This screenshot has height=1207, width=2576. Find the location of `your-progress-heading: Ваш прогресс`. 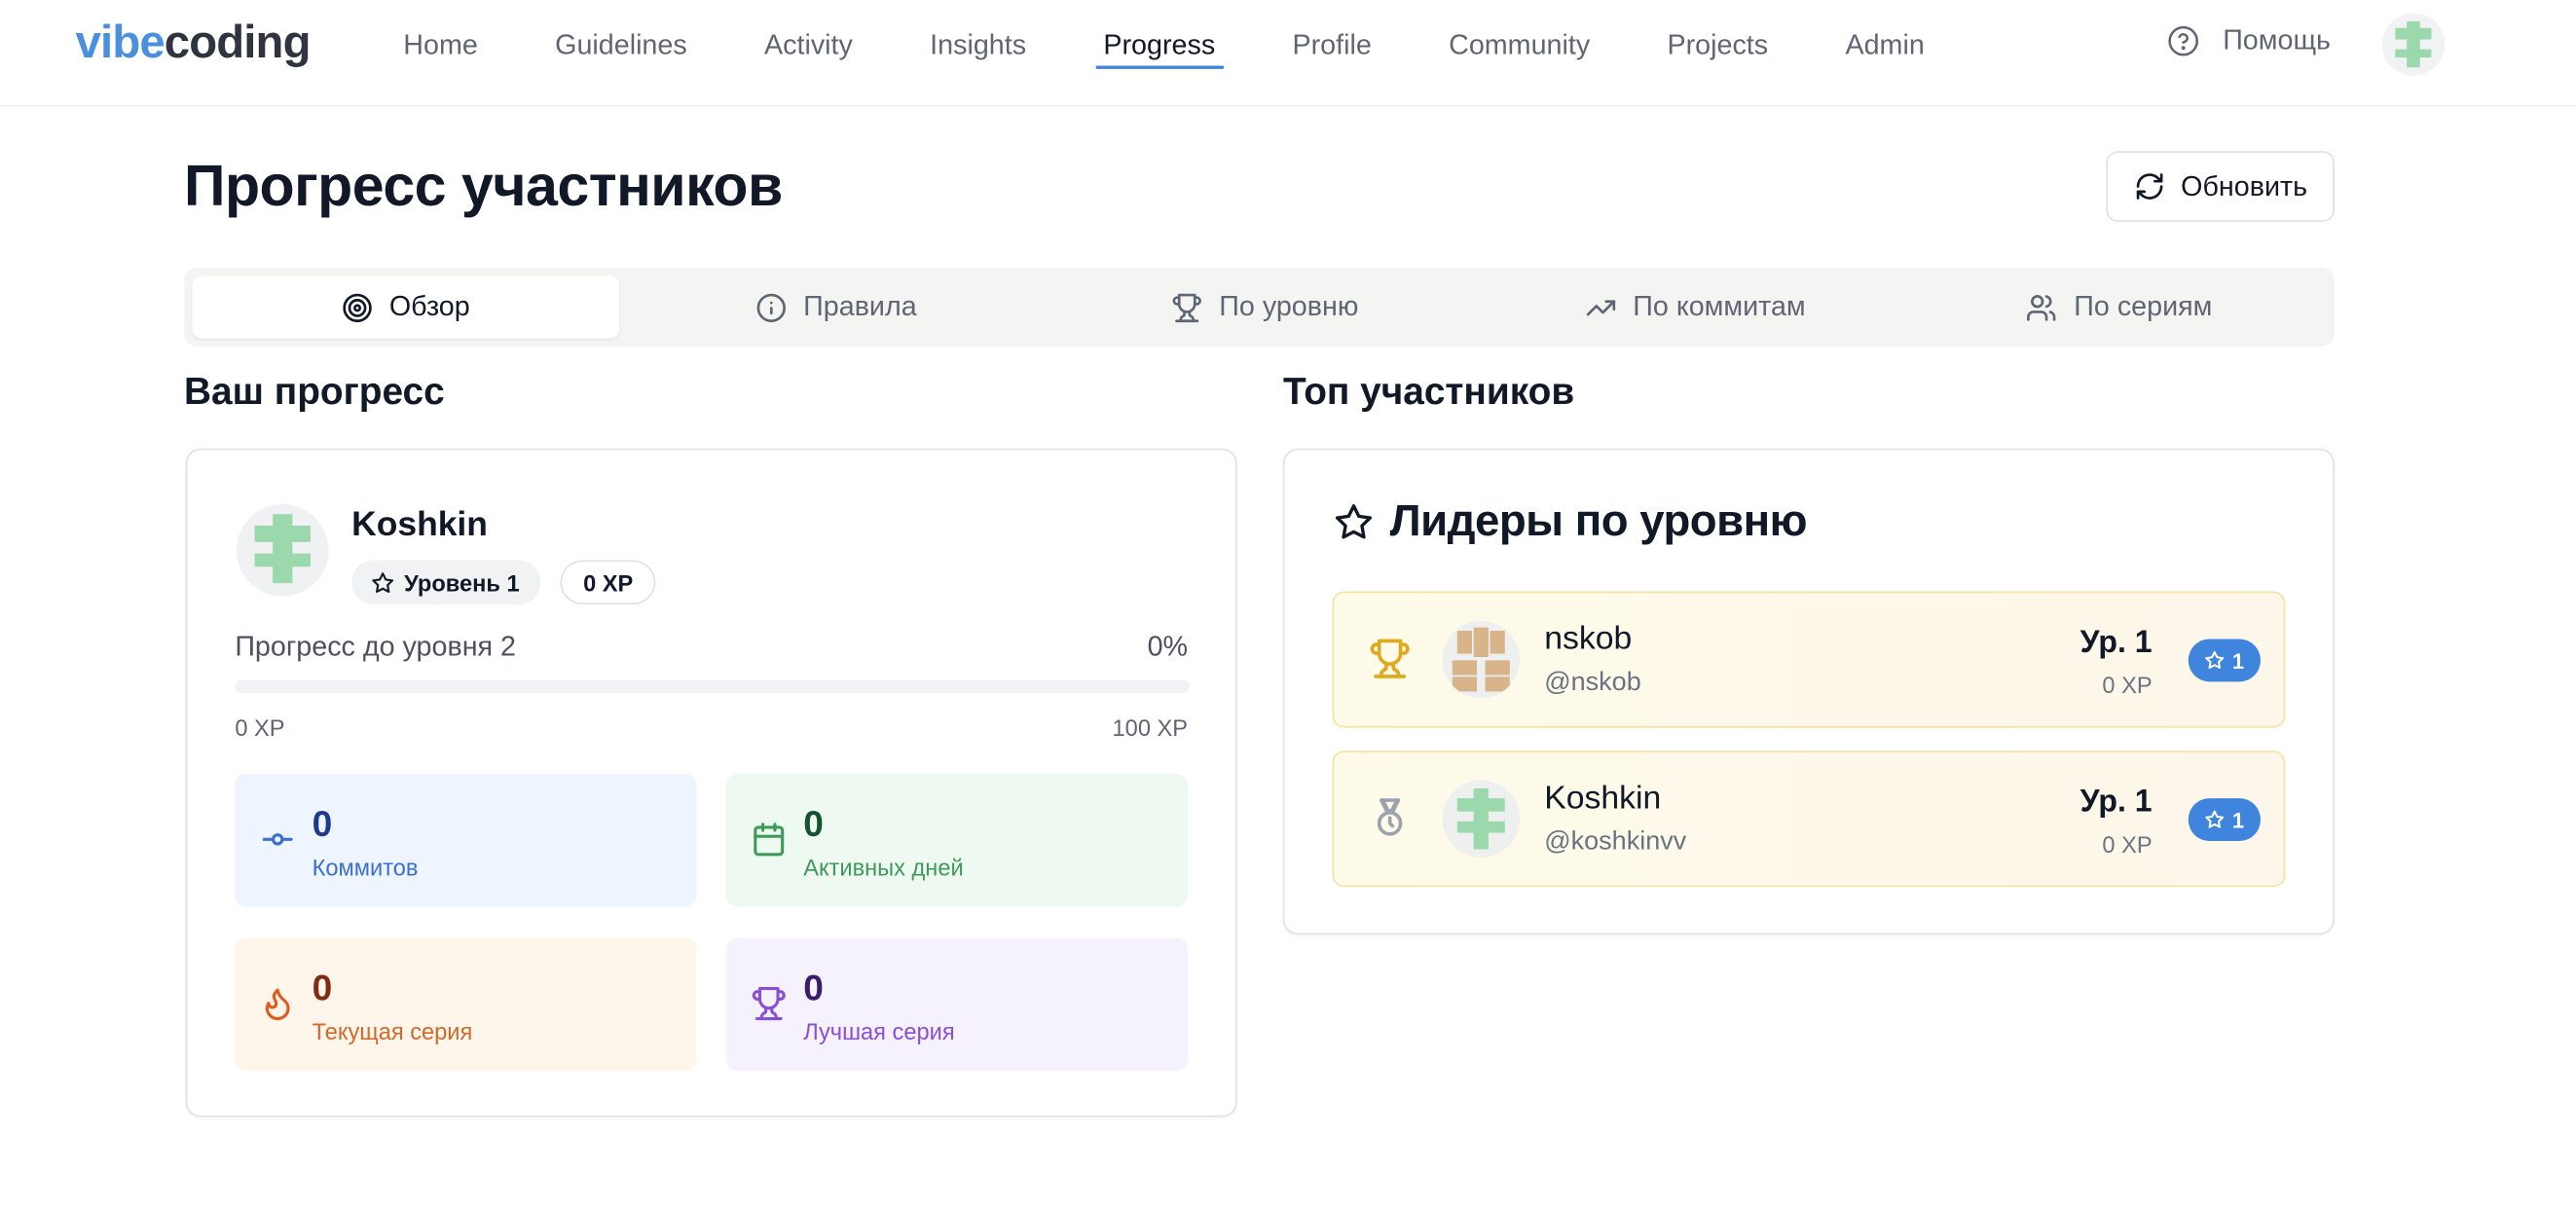

your-progress-heading: Ваш прогресс is located at coordinates (314, 391).